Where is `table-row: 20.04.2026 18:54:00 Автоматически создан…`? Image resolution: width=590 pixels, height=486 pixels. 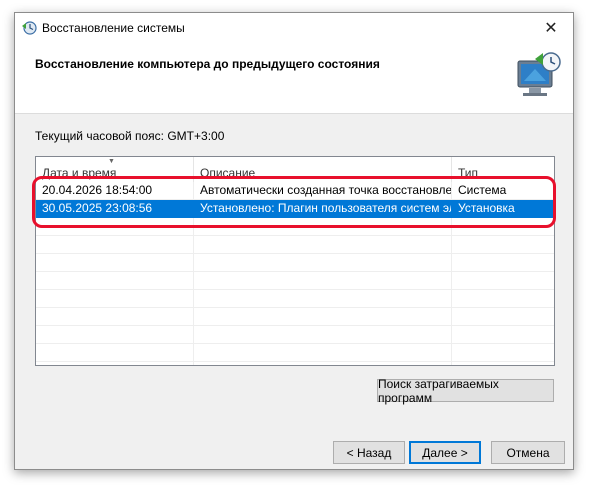
table-row: 20.04.2026 18:54:00 Автоматически создан… is located at coordinates (295, 191).